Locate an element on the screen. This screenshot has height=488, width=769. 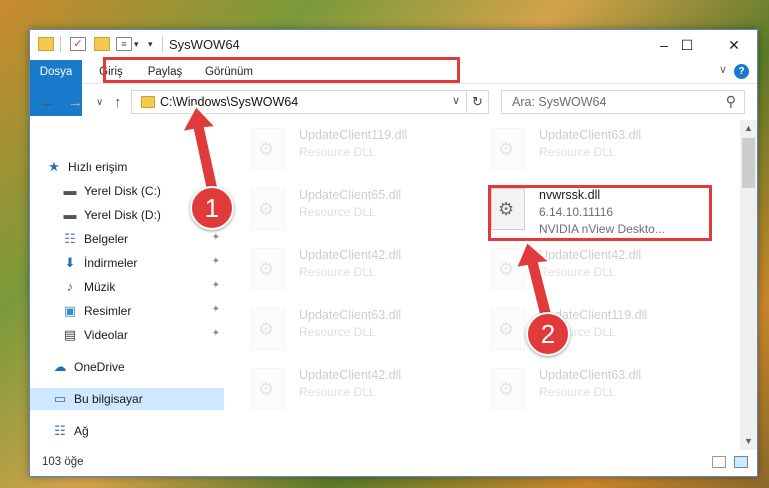
documents-icon: ☷ is located at coordinates (70, 238).